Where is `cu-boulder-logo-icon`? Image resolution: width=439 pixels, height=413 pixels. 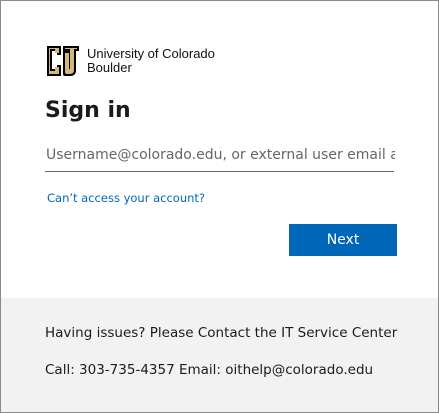 cu-boulder-logo-icon is located at coordinates (63, 61).